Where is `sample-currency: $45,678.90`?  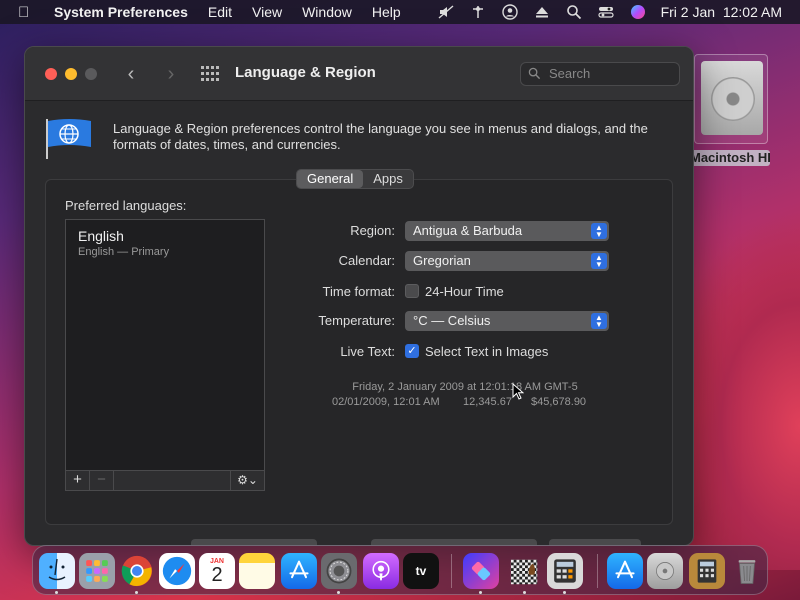
sample-currency: $45,678.90 is located at coordinates (559, 402).